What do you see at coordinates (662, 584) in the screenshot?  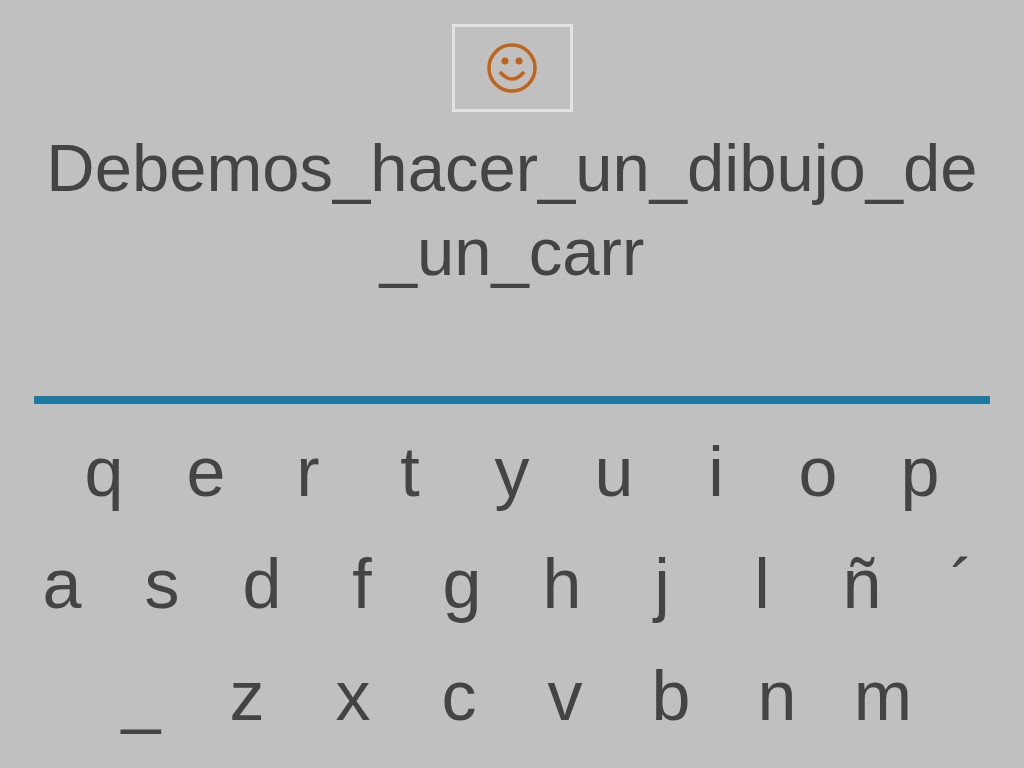 I see `letter-key: j` at bounding box center [662, 584].